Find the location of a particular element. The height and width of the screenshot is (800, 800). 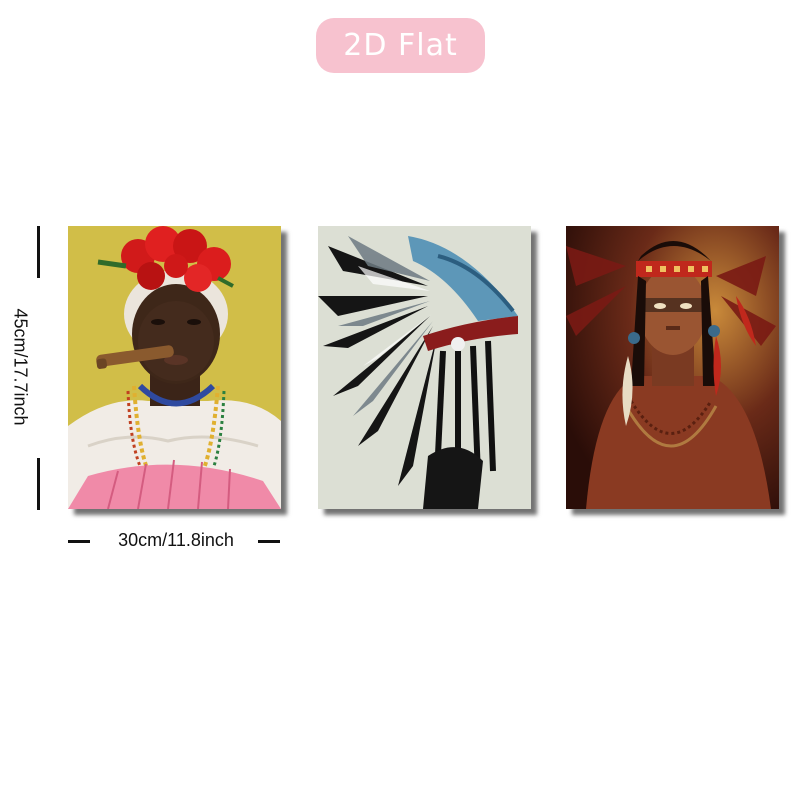

canvas-panel-woman-portrait is located at coordinates (174, 367).